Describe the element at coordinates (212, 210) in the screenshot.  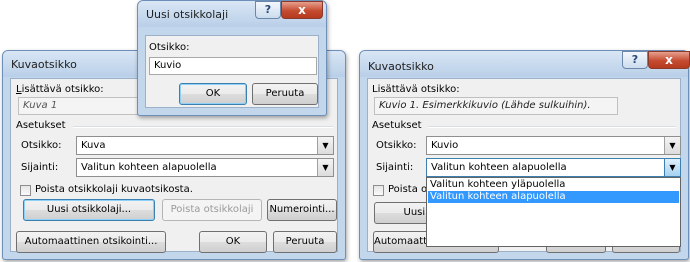
I see `delete-label-button: Poista otsikkolaji` at that location.